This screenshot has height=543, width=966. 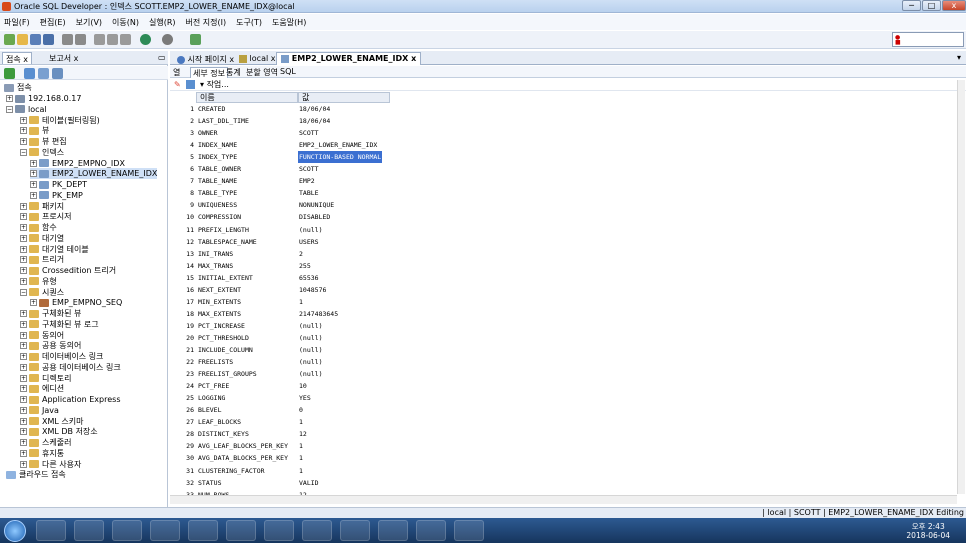 I want to click on property-name: COMPRESSION, so click(x=219, y=217).